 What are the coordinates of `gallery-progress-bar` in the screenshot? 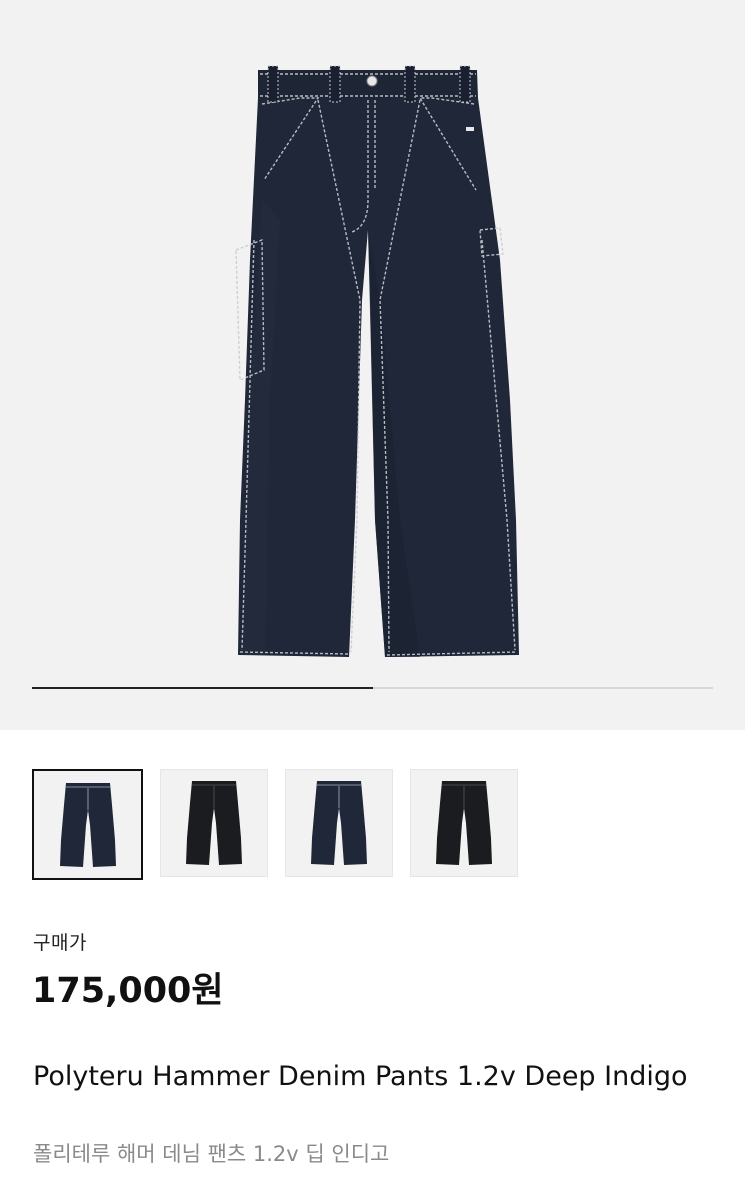 It's located at (372, 688).